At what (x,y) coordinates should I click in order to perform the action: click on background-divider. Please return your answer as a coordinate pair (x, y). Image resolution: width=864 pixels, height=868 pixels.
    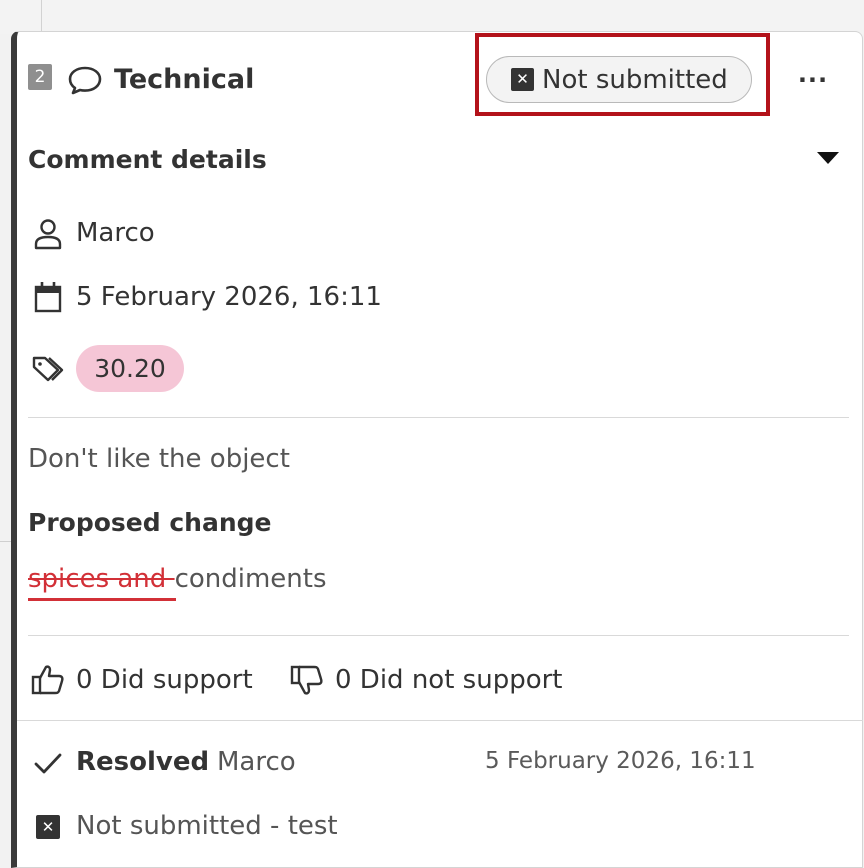
    Looking at the image, I should click on (41, 17).